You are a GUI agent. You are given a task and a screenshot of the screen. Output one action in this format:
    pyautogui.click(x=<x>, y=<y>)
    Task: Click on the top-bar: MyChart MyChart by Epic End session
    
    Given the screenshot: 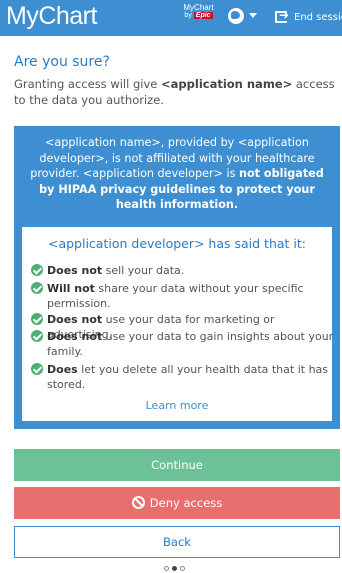 What is the action you would take?
    pyautogui.click(x=171, y=18)
    